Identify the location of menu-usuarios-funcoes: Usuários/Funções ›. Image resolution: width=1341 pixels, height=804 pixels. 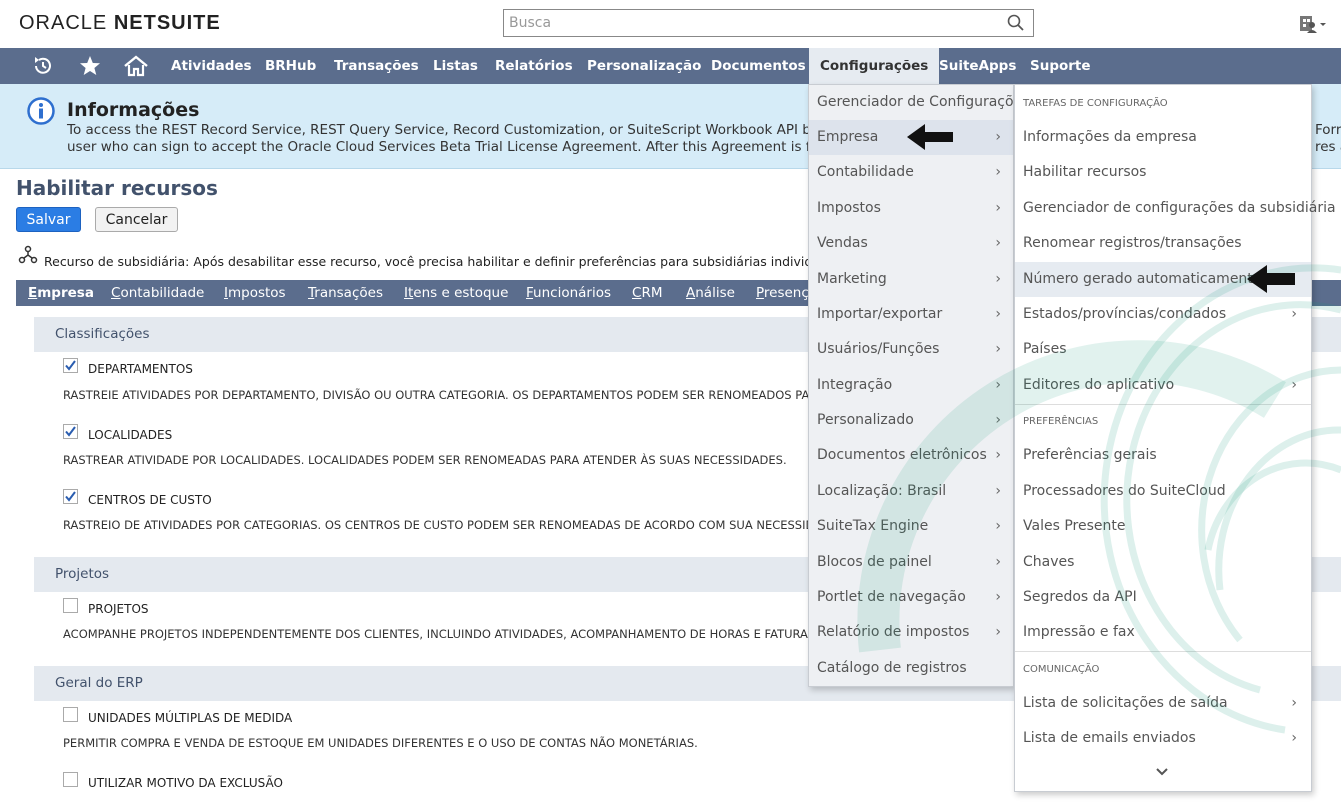
(911, 349).